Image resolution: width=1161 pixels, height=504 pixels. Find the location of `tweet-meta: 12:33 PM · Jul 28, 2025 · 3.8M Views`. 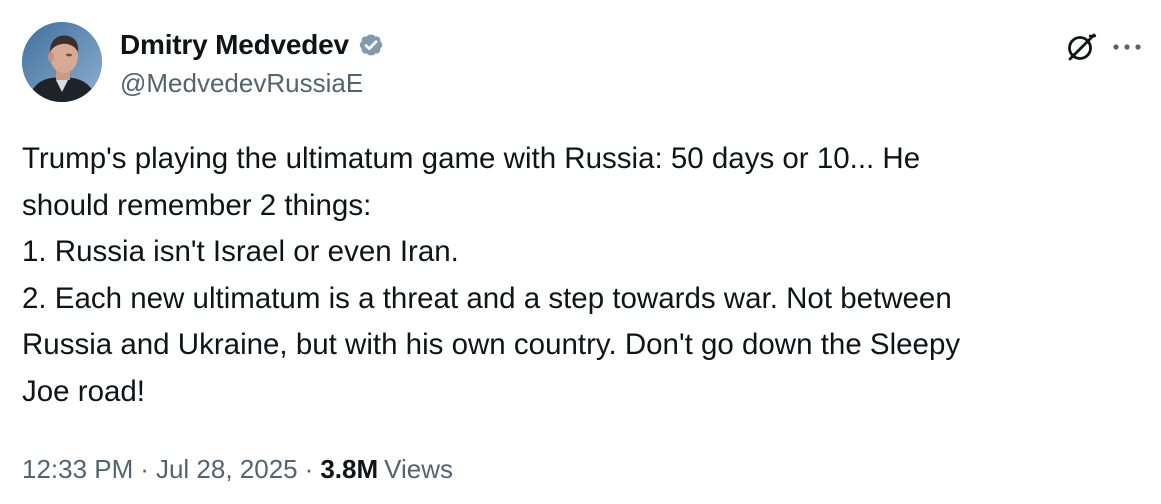

tweet-meta: 12:33 PM · Jul 28, 2025 · 3.8M Views is located at coordinates (237, 469).